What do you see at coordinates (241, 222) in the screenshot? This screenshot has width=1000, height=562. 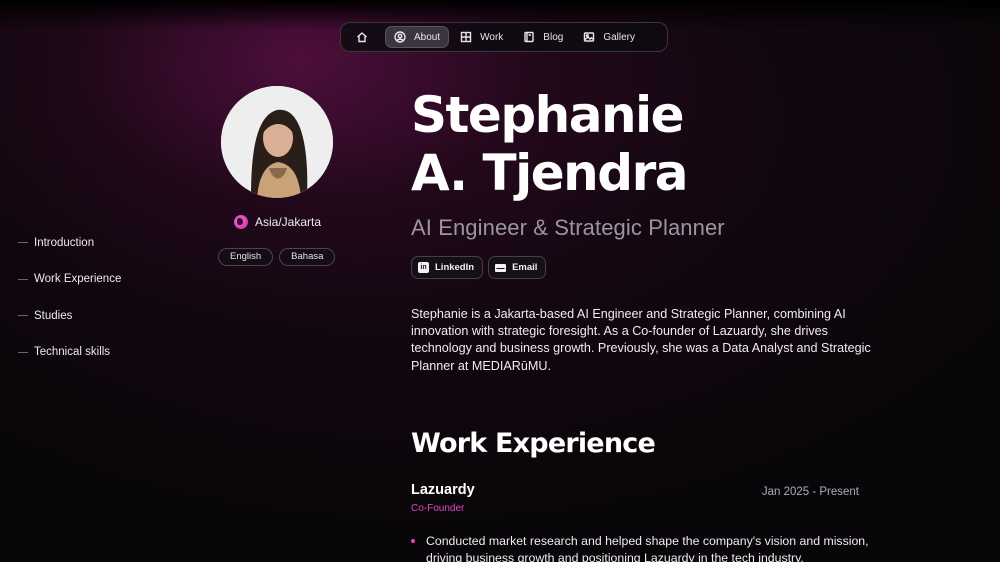 I see `globe-icon` at bounding box center [241, 222].